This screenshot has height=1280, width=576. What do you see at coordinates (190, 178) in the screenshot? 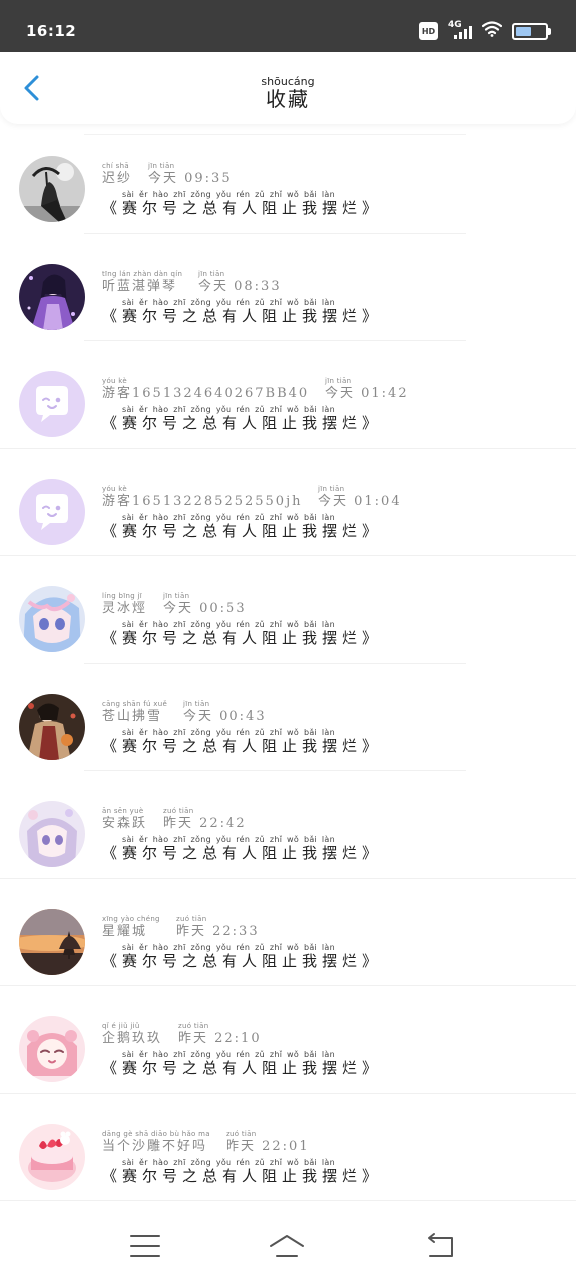
I see `timestamp-text: 今天 09:35` at bounding box center [190, 178].